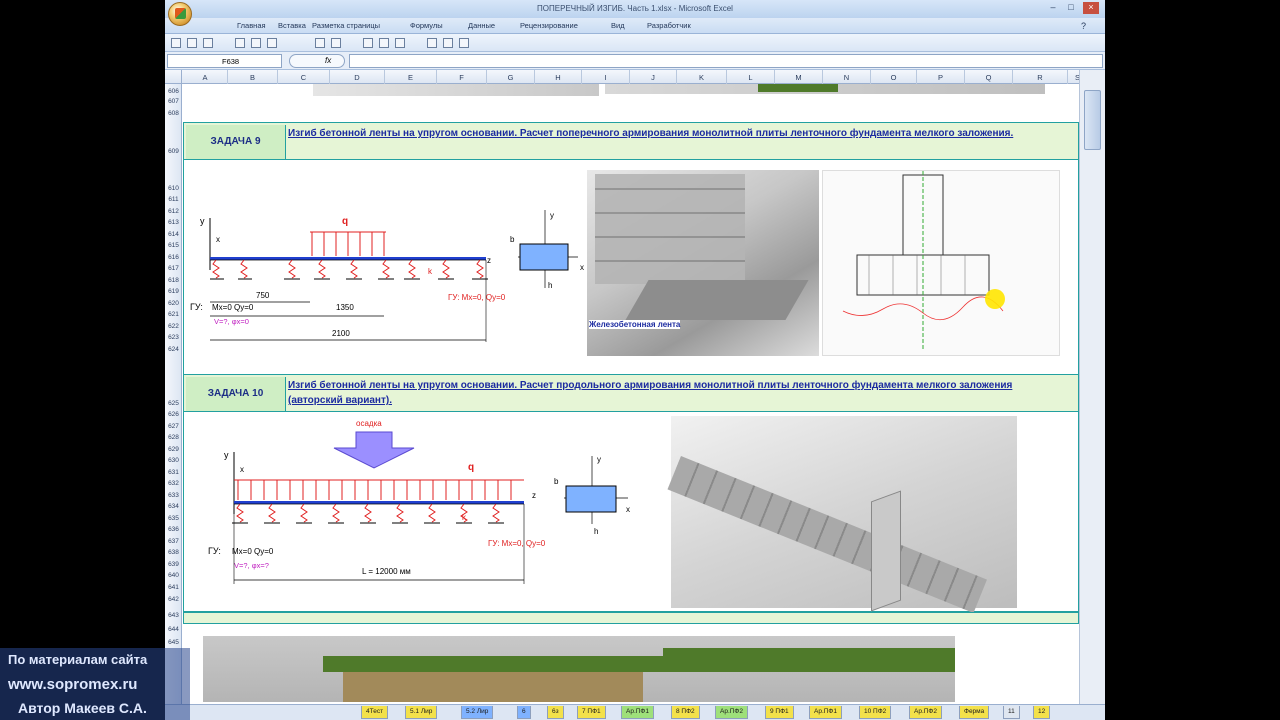 The width and height of the screenshot is (1280, 720). What do you see at coordinates (173, 552) in the screenshot?
I see `row-header-638: 638` at bounding box center [173, 552].